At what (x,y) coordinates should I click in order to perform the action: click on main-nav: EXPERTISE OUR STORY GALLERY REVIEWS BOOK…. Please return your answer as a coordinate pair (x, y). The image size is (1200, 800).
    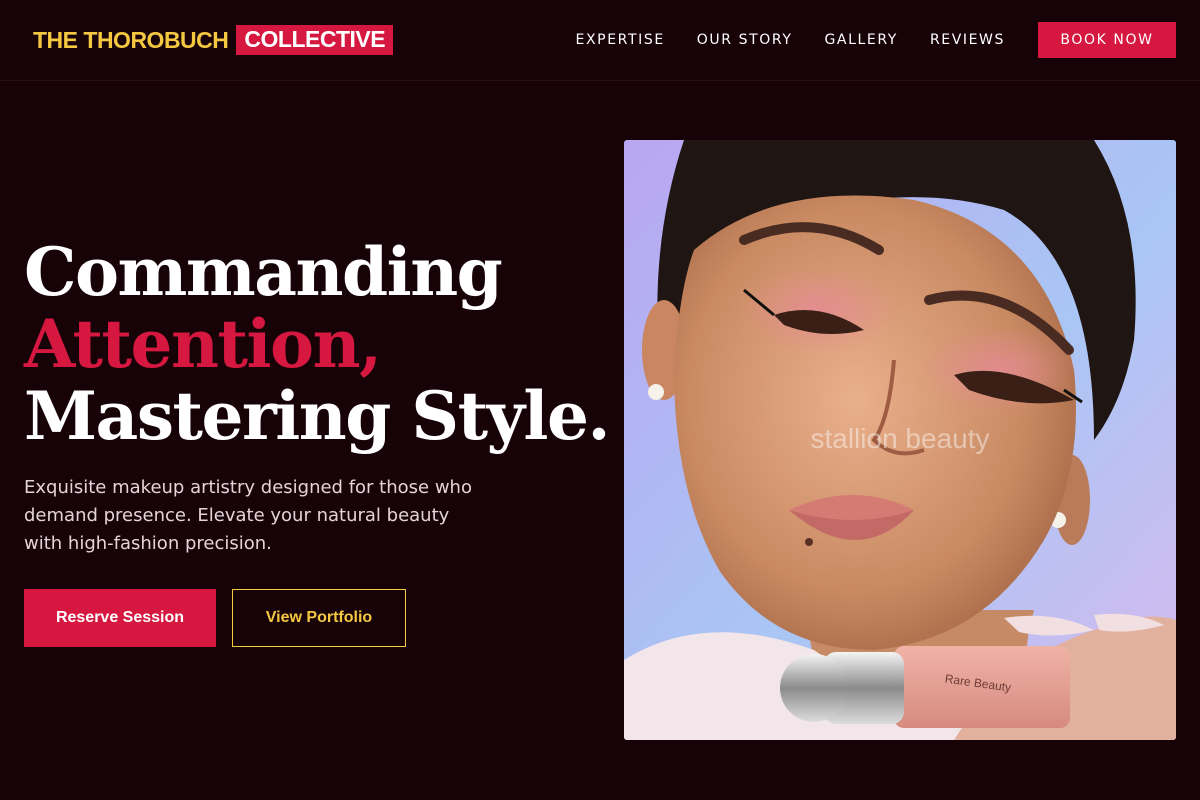
    Looking at the image, I should click on (876, 40).